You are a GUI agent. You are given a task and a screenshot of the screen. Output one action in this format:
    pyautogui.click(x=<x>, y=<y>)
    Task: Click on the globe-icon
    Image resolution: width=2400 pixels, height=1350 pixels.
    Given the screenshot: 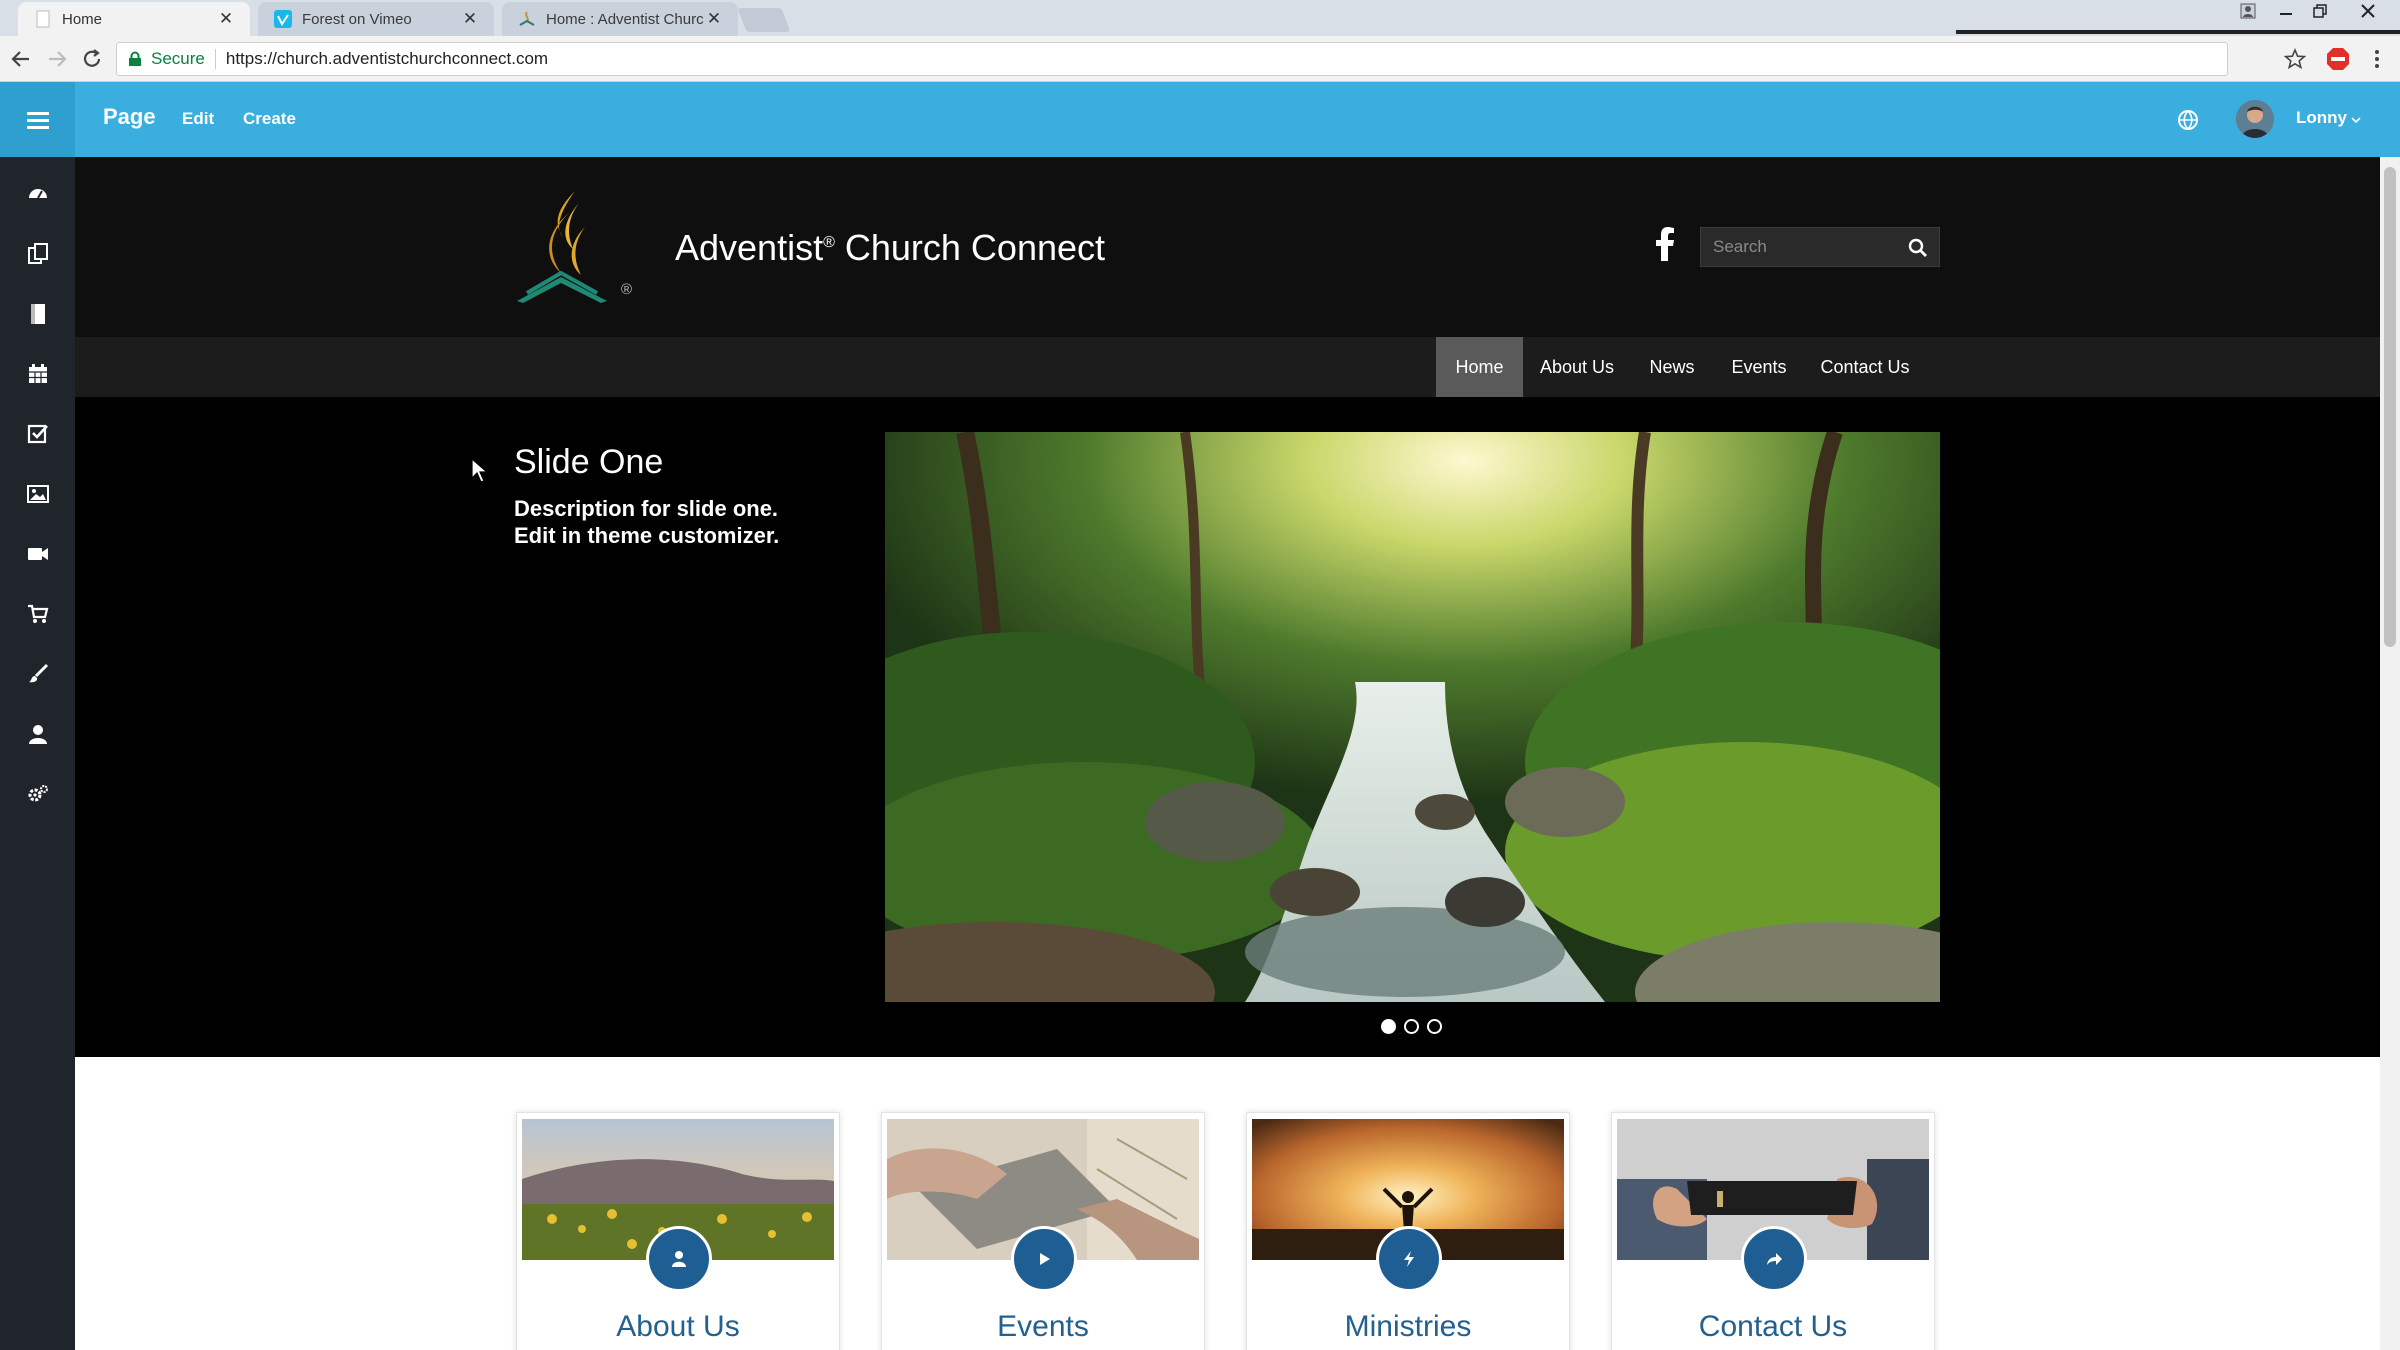 What is the action you would take?
    pyautogui.click(x=2188, y=120)
    